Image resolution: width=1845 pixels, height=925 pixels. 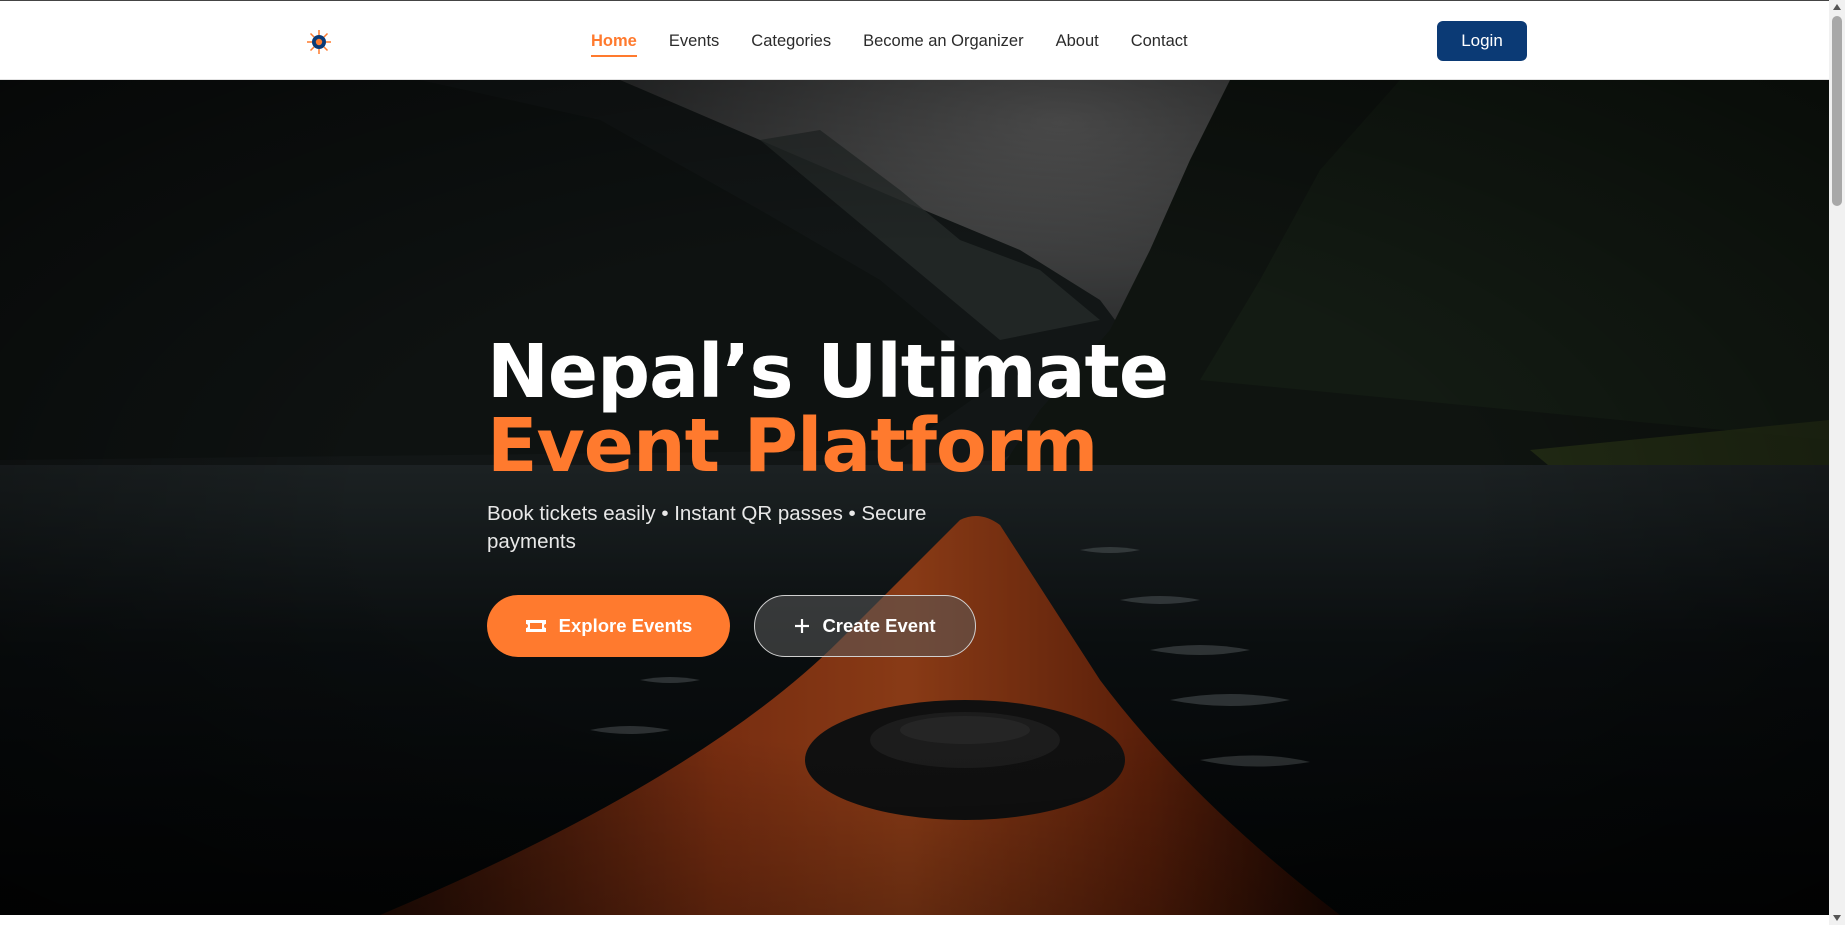 I want to click on nav-link-categories: Categories, so click(x=791, y=41).